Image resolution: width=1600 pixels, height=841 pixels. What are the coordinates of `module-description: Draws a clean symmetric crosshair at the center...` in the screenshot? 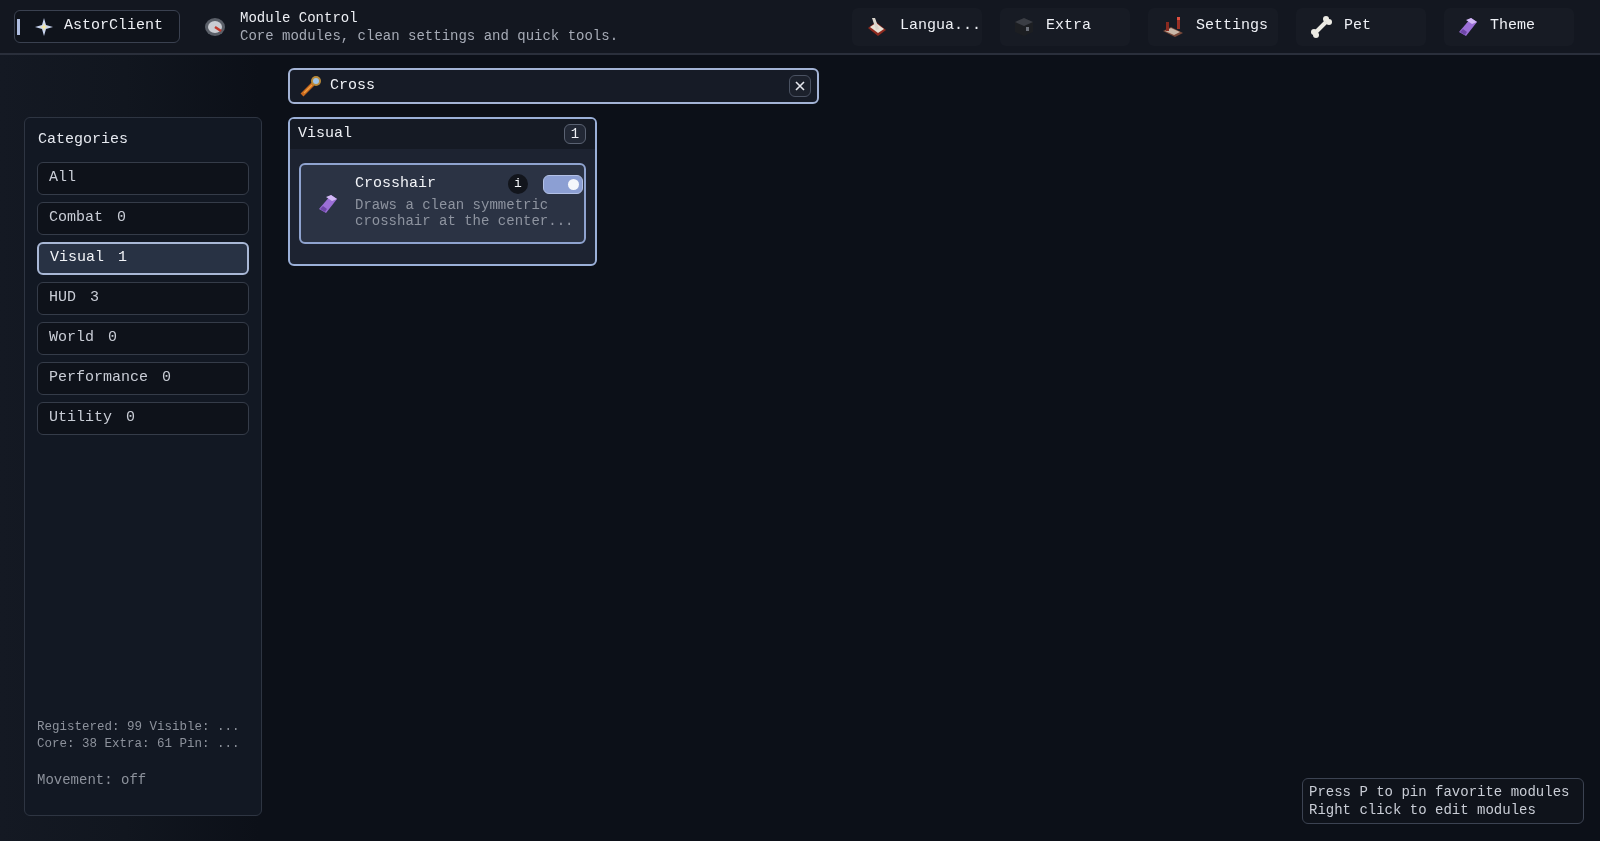 It's located at (465, 213).